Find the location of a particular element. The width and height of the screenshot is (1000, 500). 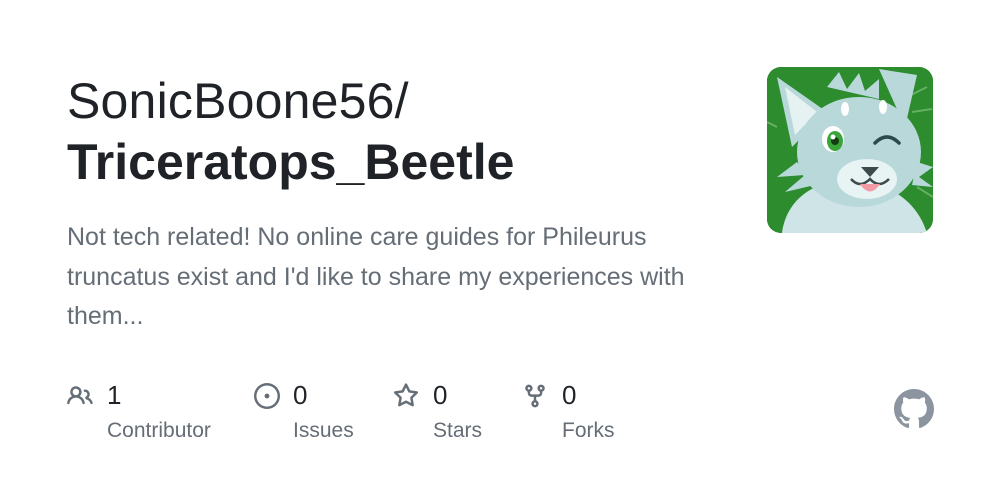

people-icon is located at coordinates (80, 395).